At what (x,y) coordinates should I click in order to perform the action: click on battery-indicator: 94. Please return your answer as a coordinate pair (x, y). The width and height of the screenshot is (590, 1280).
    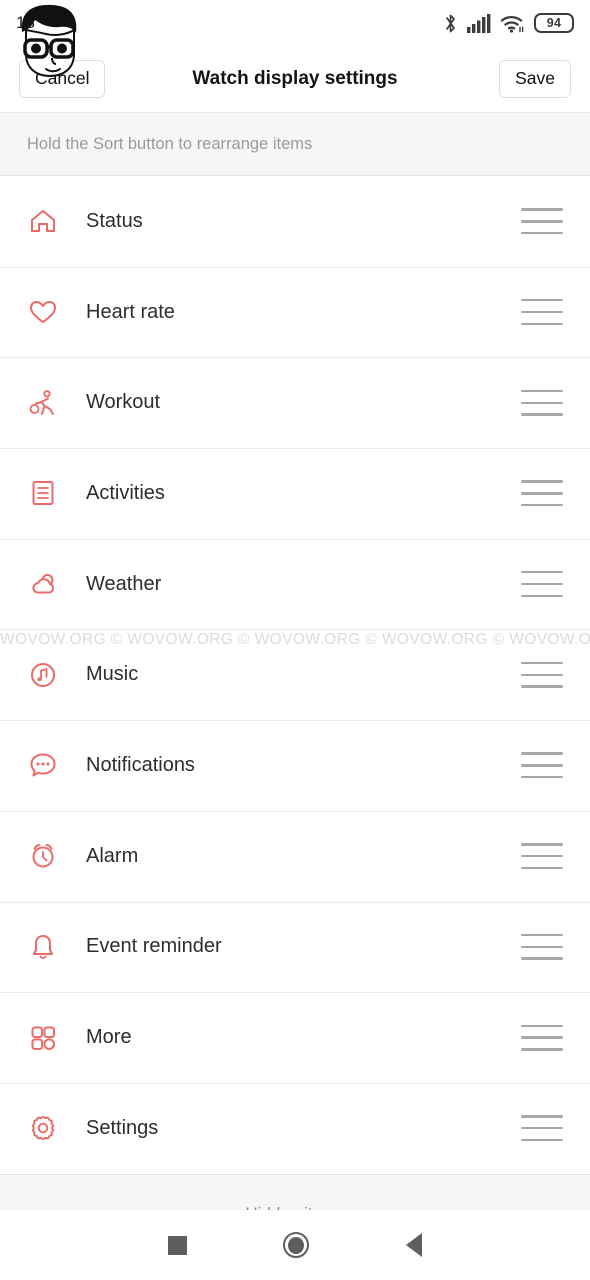
    Looking at the image, I should click on (554, 23).